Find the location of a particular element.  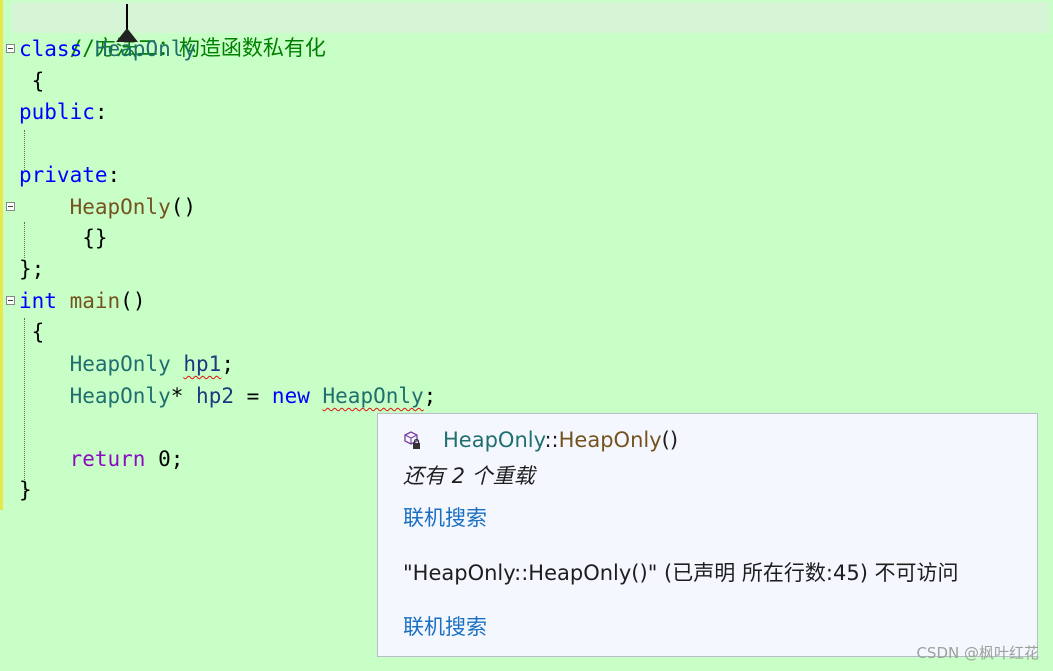

function-name: HeapOnly is located at coordinates (120, 207).